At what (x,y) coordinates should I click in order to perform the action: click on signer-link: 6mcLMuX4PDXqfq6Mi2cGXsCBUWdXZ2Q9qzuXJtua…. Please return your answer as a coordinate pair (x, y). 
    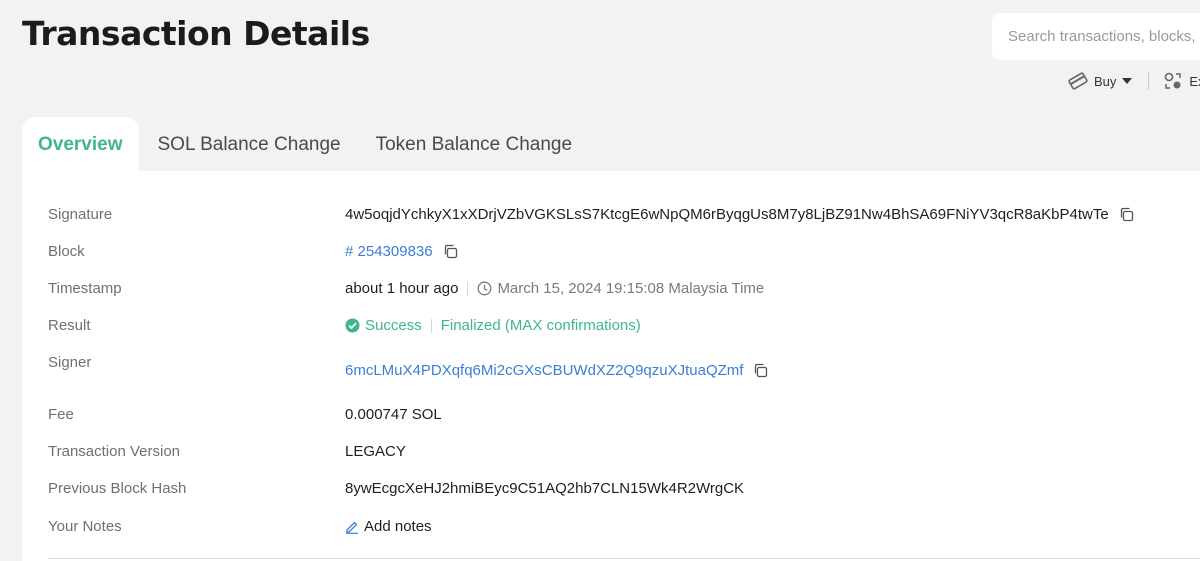
    Looking at the image, I should click on (544, 370).